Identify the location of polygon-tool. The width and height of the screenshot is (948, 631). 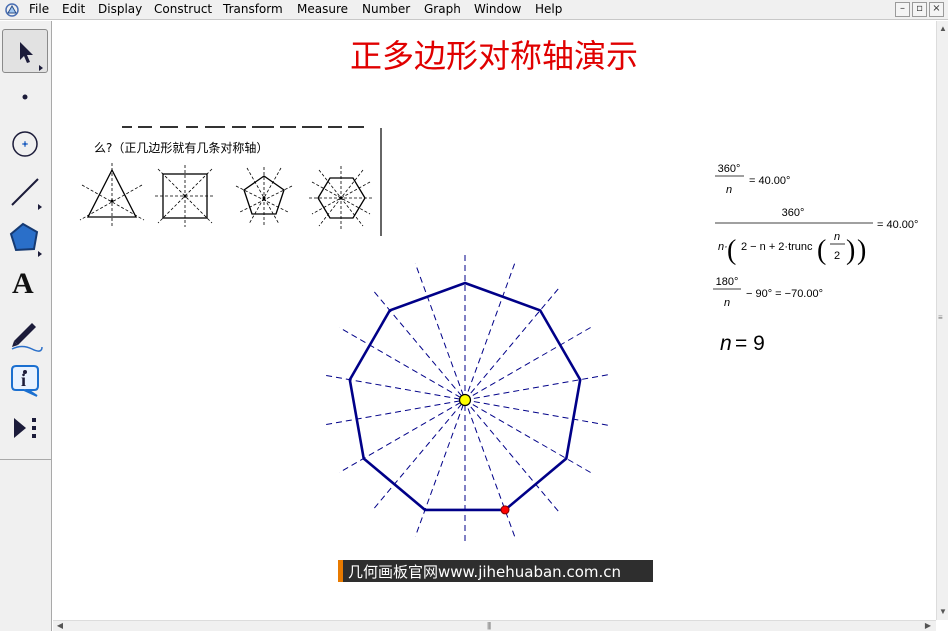
(25, 238).